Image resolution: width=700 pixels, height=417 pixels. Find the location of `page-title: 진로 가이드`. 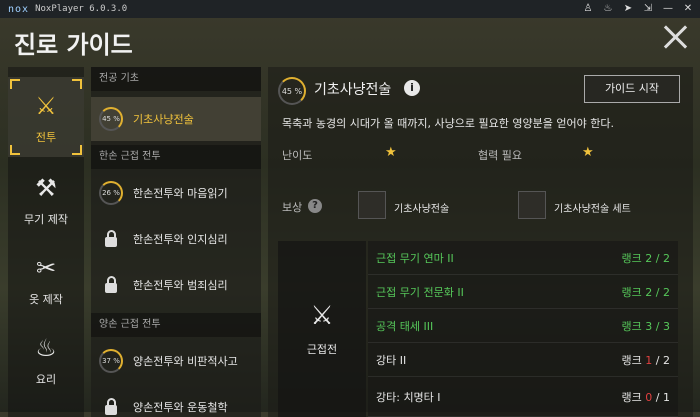

page-title: 진로 가이드 is located at coordinates (73, 45).